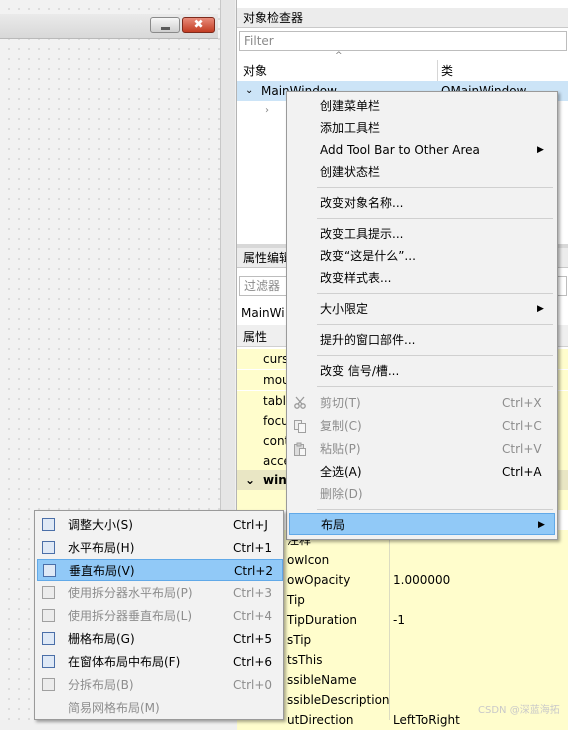 Image resolution: width=568 pixels, height=730 pixels. What do you see at coordinates (300, 426) in the screenshot?
I see `copy-icon` at bounding box center [300, 426].